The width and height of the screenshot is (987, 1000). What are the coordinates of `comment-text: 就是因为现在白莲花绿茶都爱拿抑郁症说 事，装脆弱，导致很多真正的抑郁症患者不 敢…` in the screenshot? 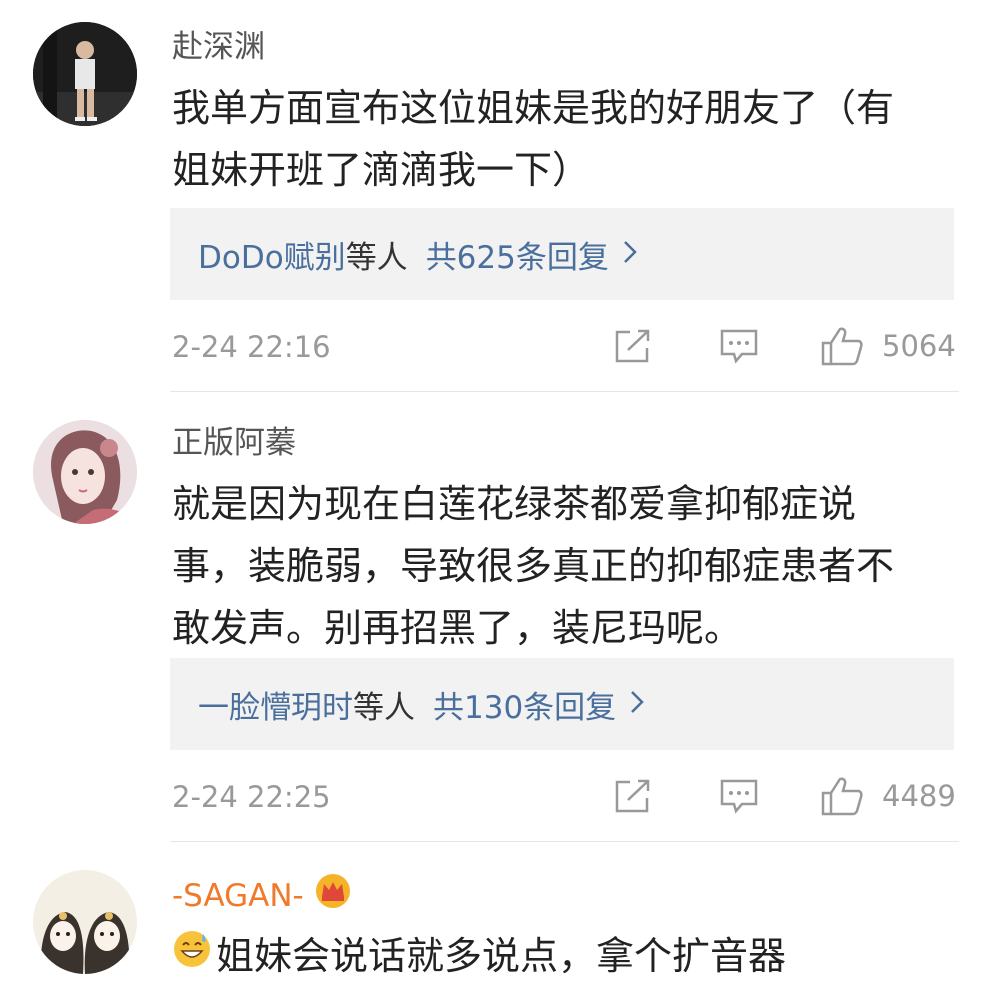 It's located at (533, 566).